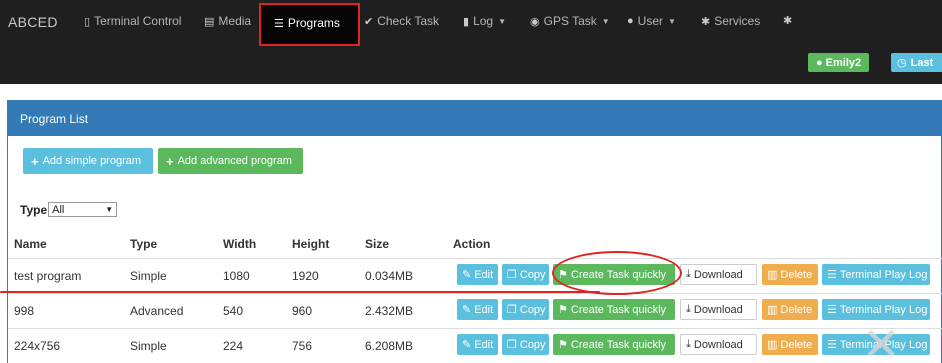  Describe the element at coordinates (922, 62) in the screenshot. I see `last-badge-label: Last` at that location.